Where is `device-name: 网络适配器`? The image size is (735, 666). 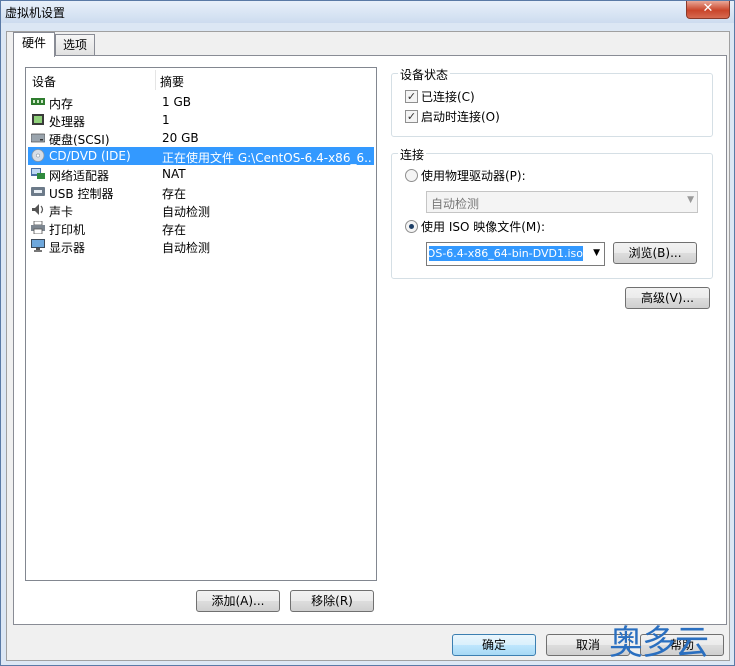 device-name: 网络适配器 is located at coordinates (79, 176).